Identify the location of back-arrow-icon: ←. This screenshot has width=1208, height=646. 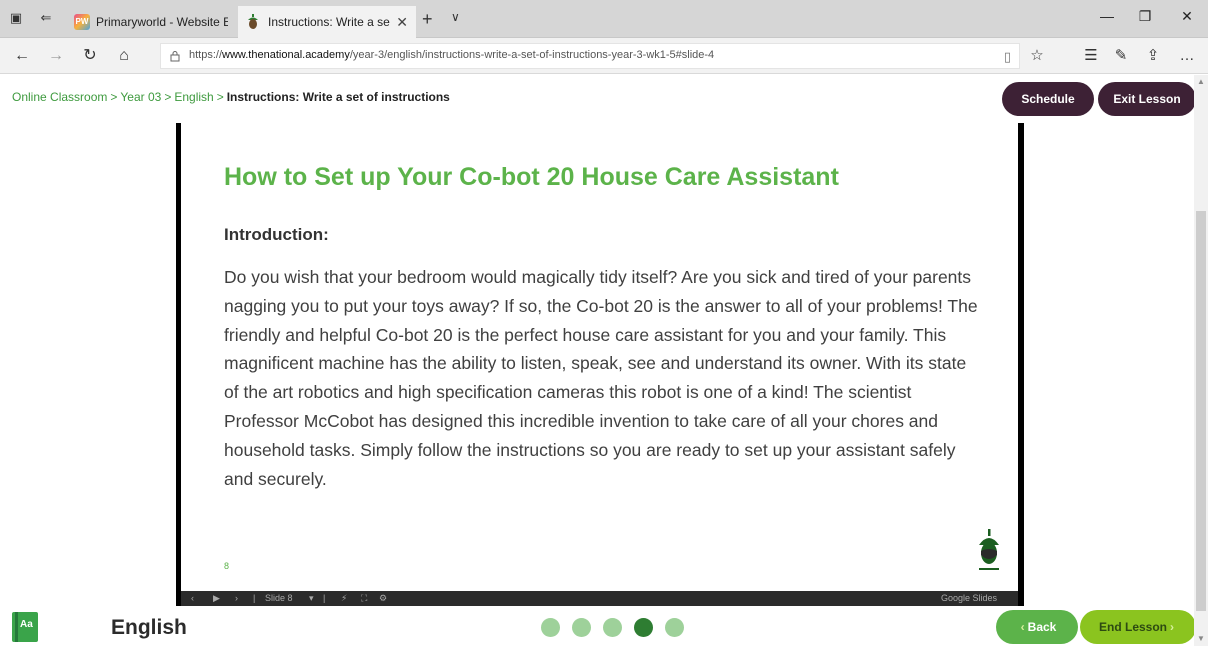
(22, 56).